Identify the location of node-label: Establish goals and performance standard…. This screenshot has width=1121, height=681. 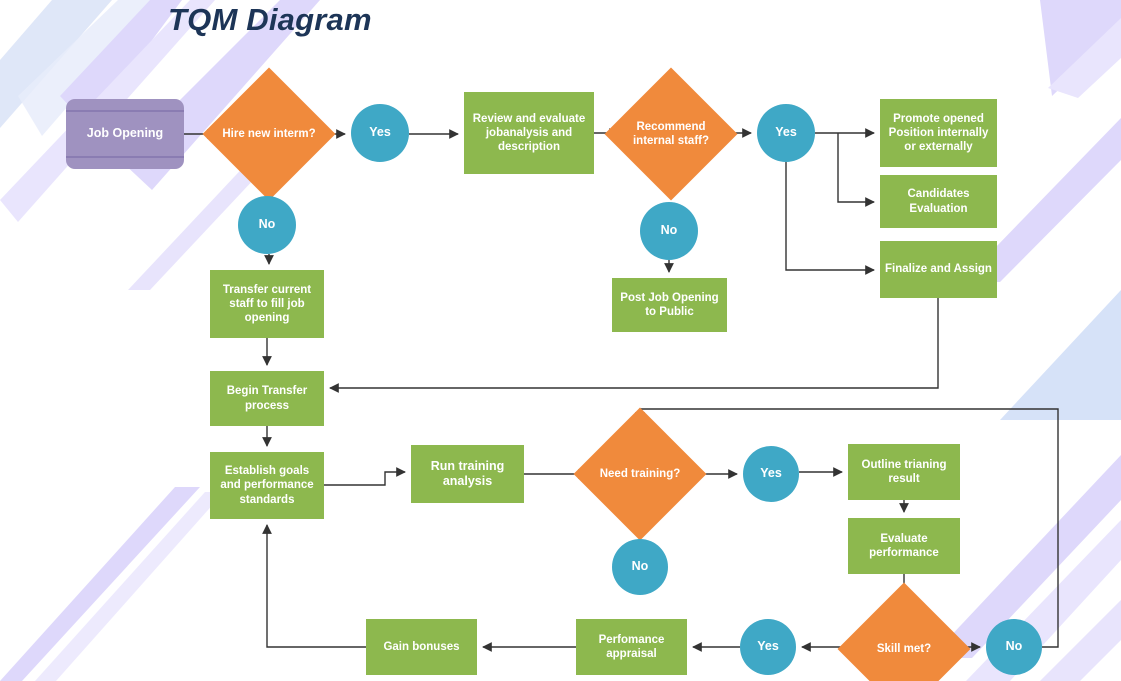
(267, 485).